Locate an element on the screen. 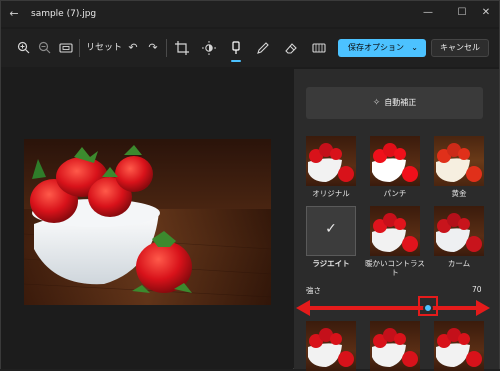  maximize-icon: ☐ is located at coordinates (462, 13).